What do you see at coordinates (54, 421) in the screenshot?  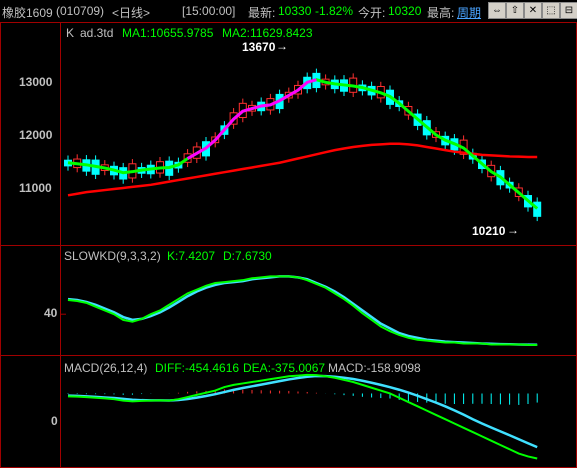 I see `macd-y-tick-0: 0` at bounding box center [54, 421].